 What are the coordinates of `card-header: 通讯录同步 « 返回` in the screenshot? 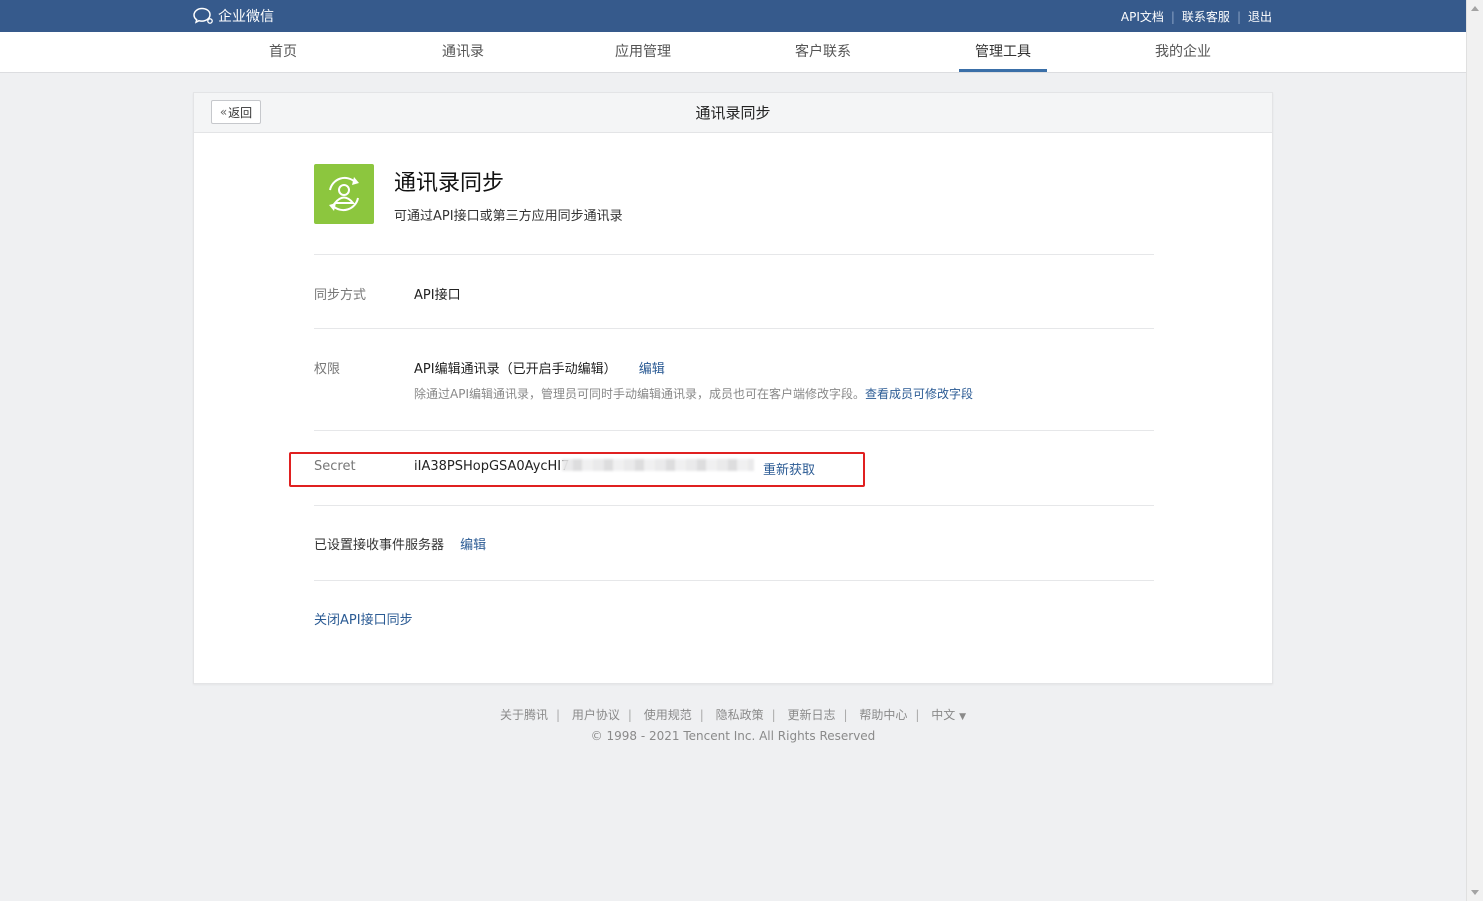 It's located at (733, 113).